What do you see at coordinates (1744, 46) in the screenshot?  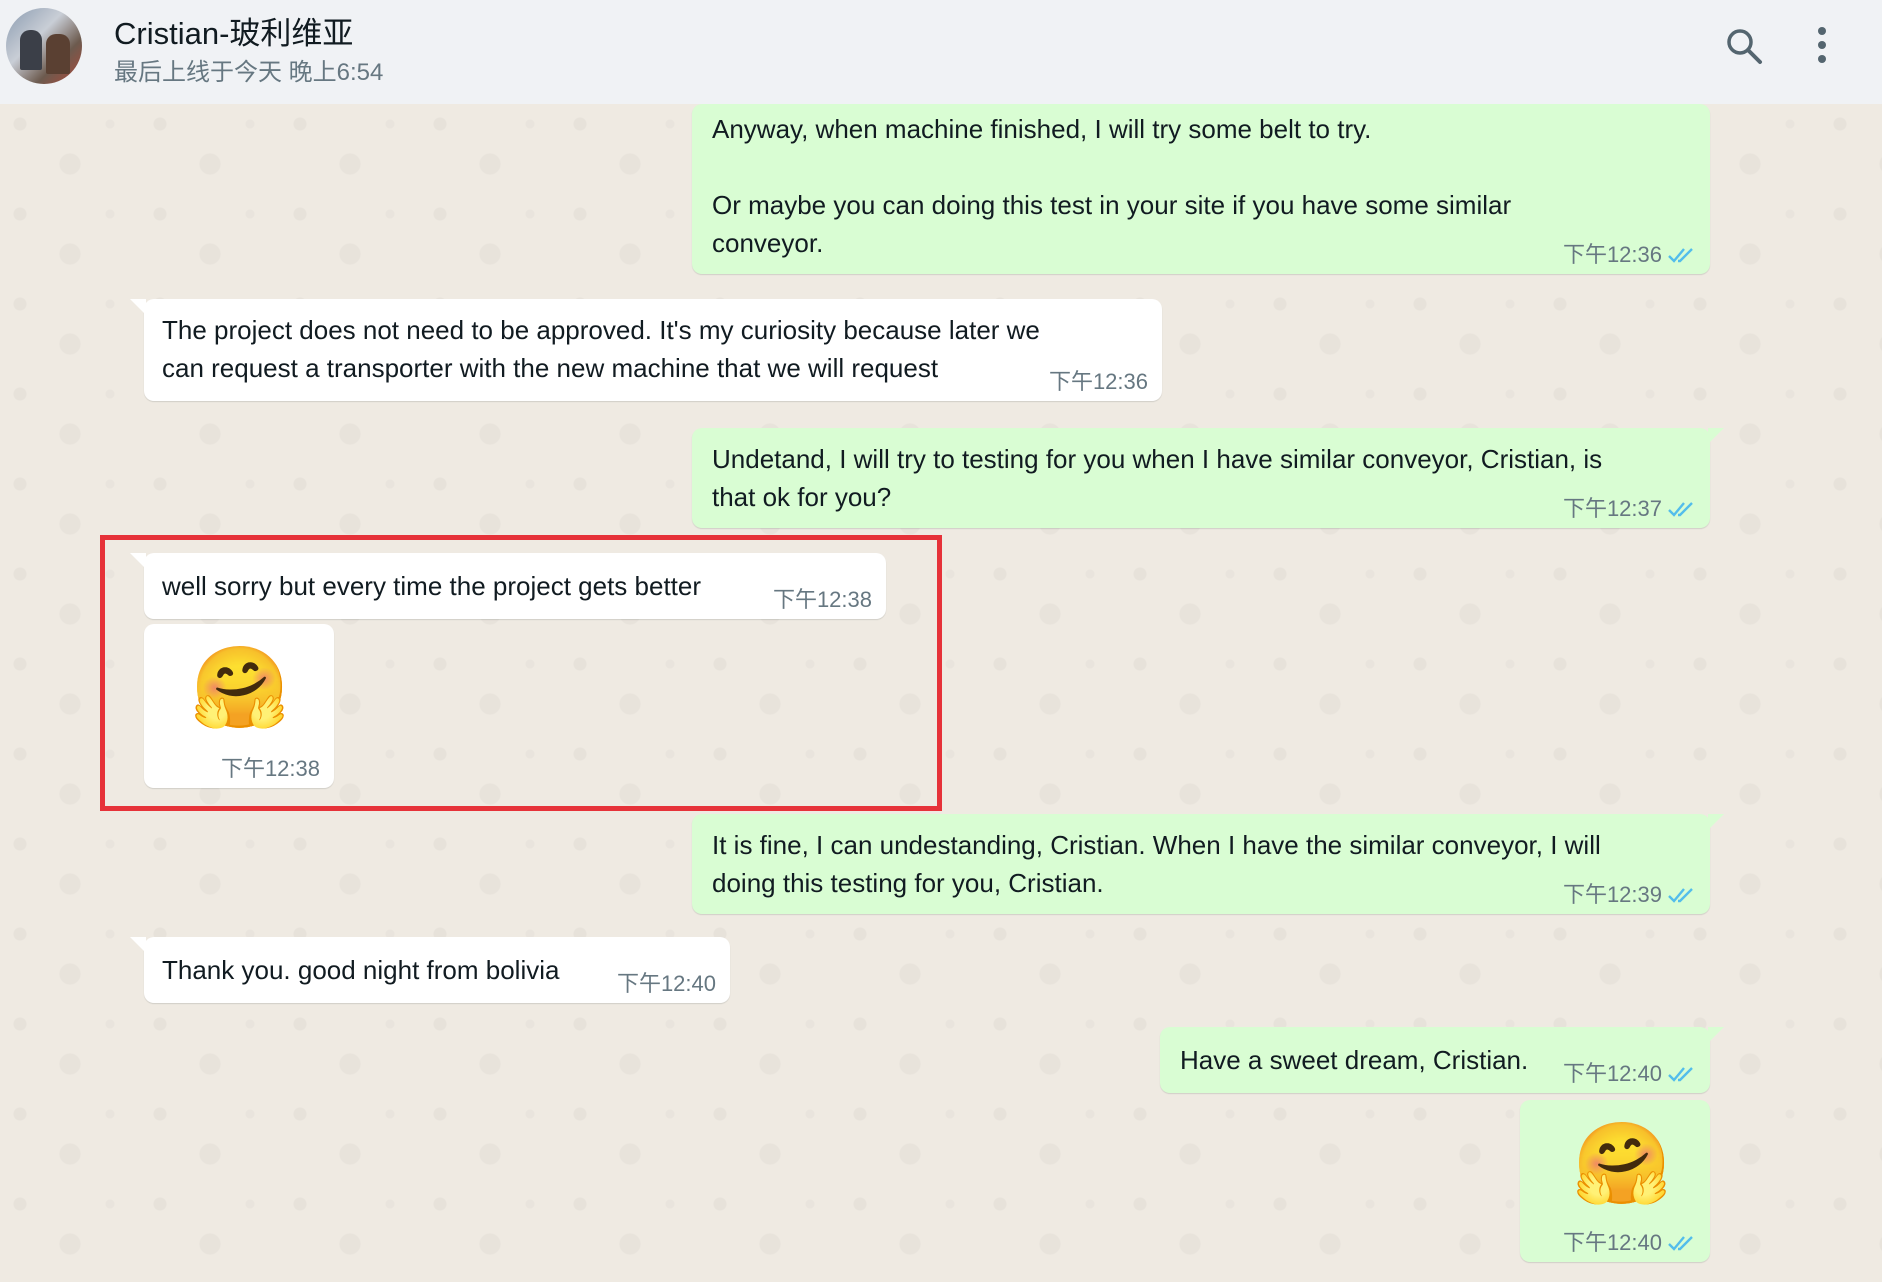 I see `search-icon` at bounding box center [1744, 46].